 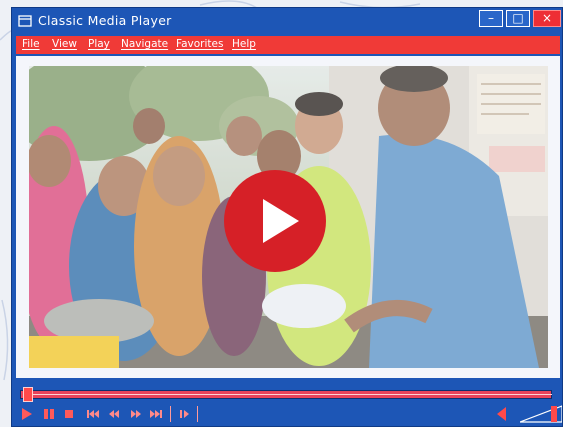 What do you see at coordinates (291, 394) in the screenshot?
I see `seek-bar-line` at bounding box center [291, 394].